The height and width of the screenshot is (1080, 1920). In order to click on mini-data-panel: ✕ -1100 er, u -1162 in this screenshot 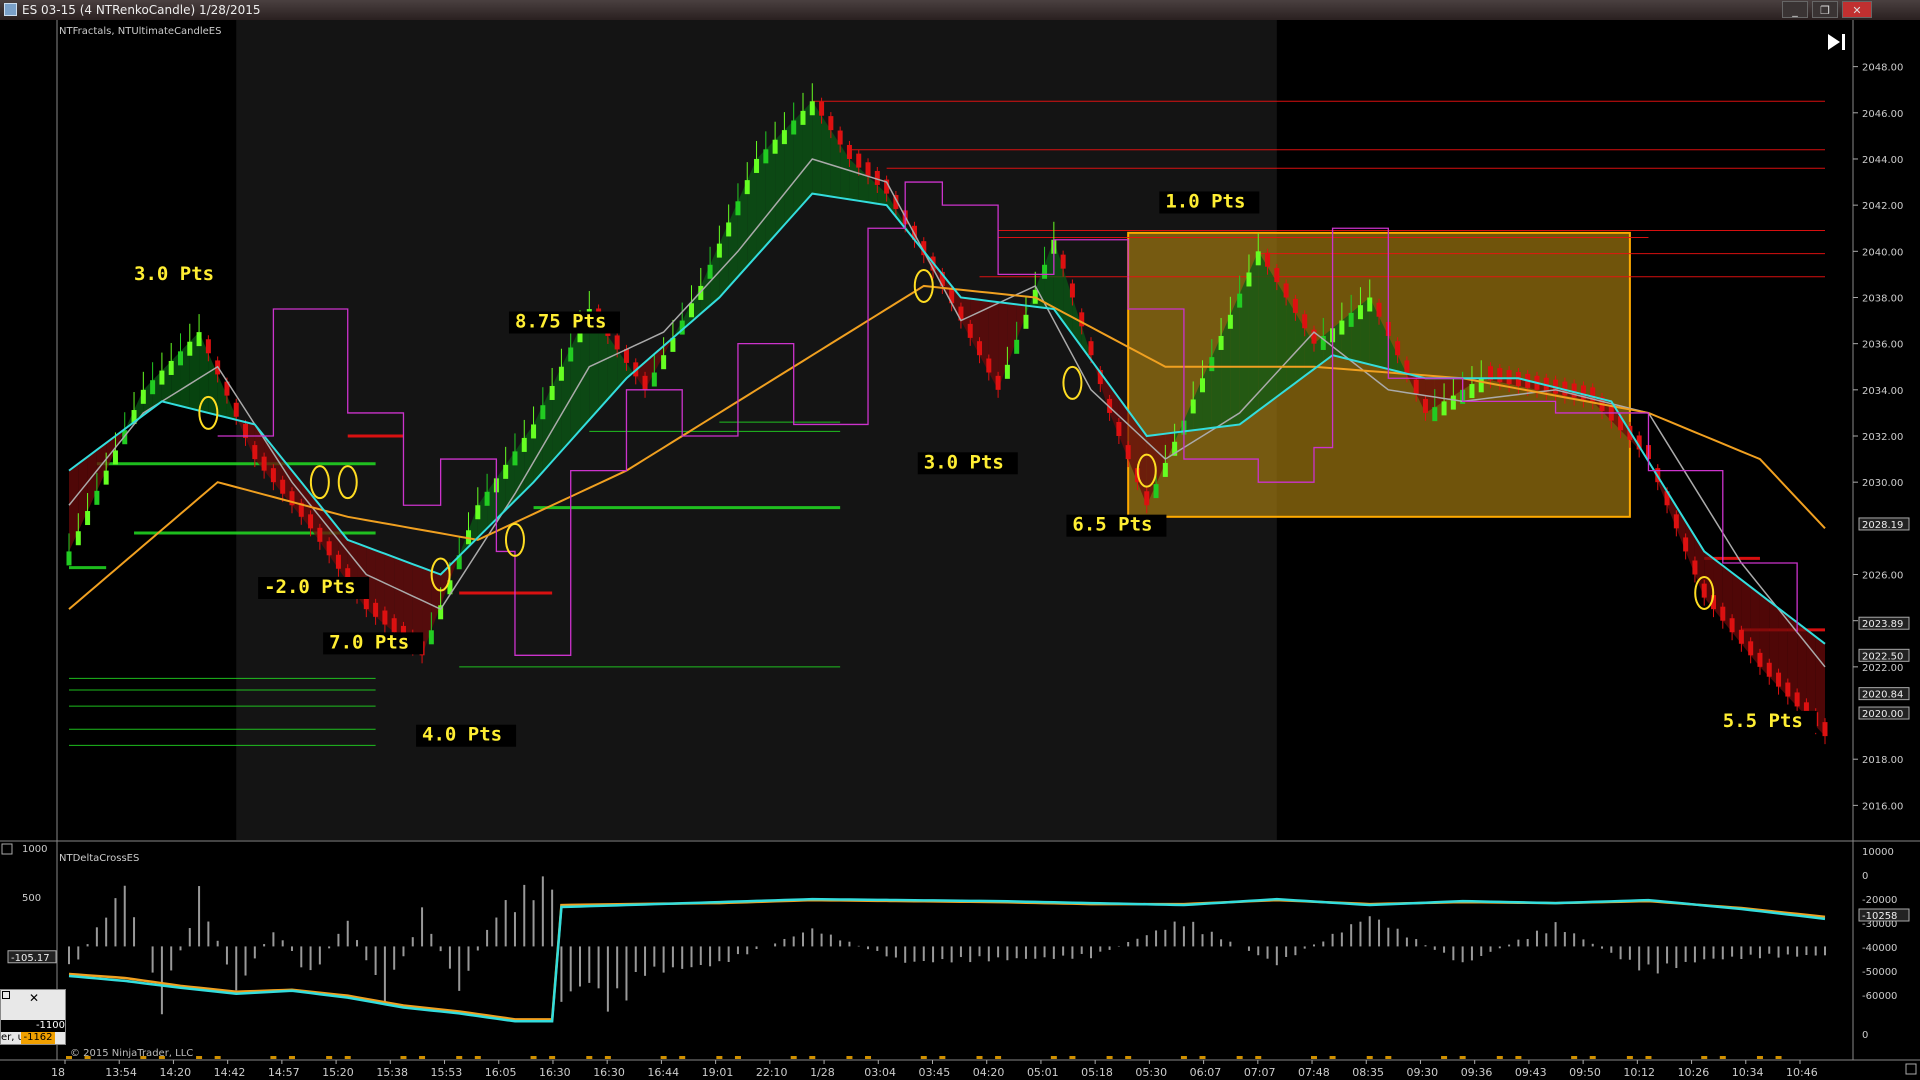, I will do `click(33, 1017)`.